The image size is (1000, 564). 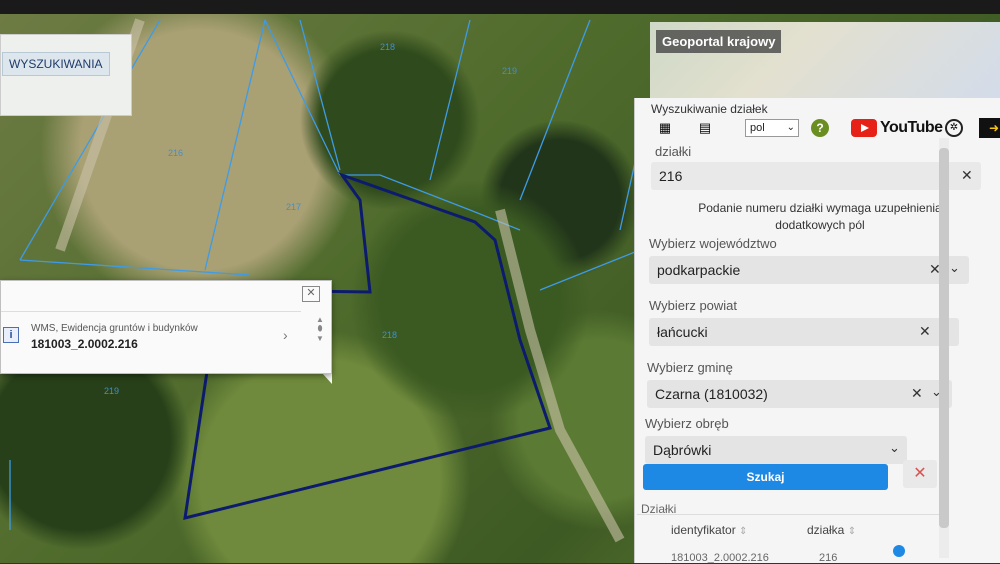 I want to click on screen-top-bezel, so click(x=500, y=7).